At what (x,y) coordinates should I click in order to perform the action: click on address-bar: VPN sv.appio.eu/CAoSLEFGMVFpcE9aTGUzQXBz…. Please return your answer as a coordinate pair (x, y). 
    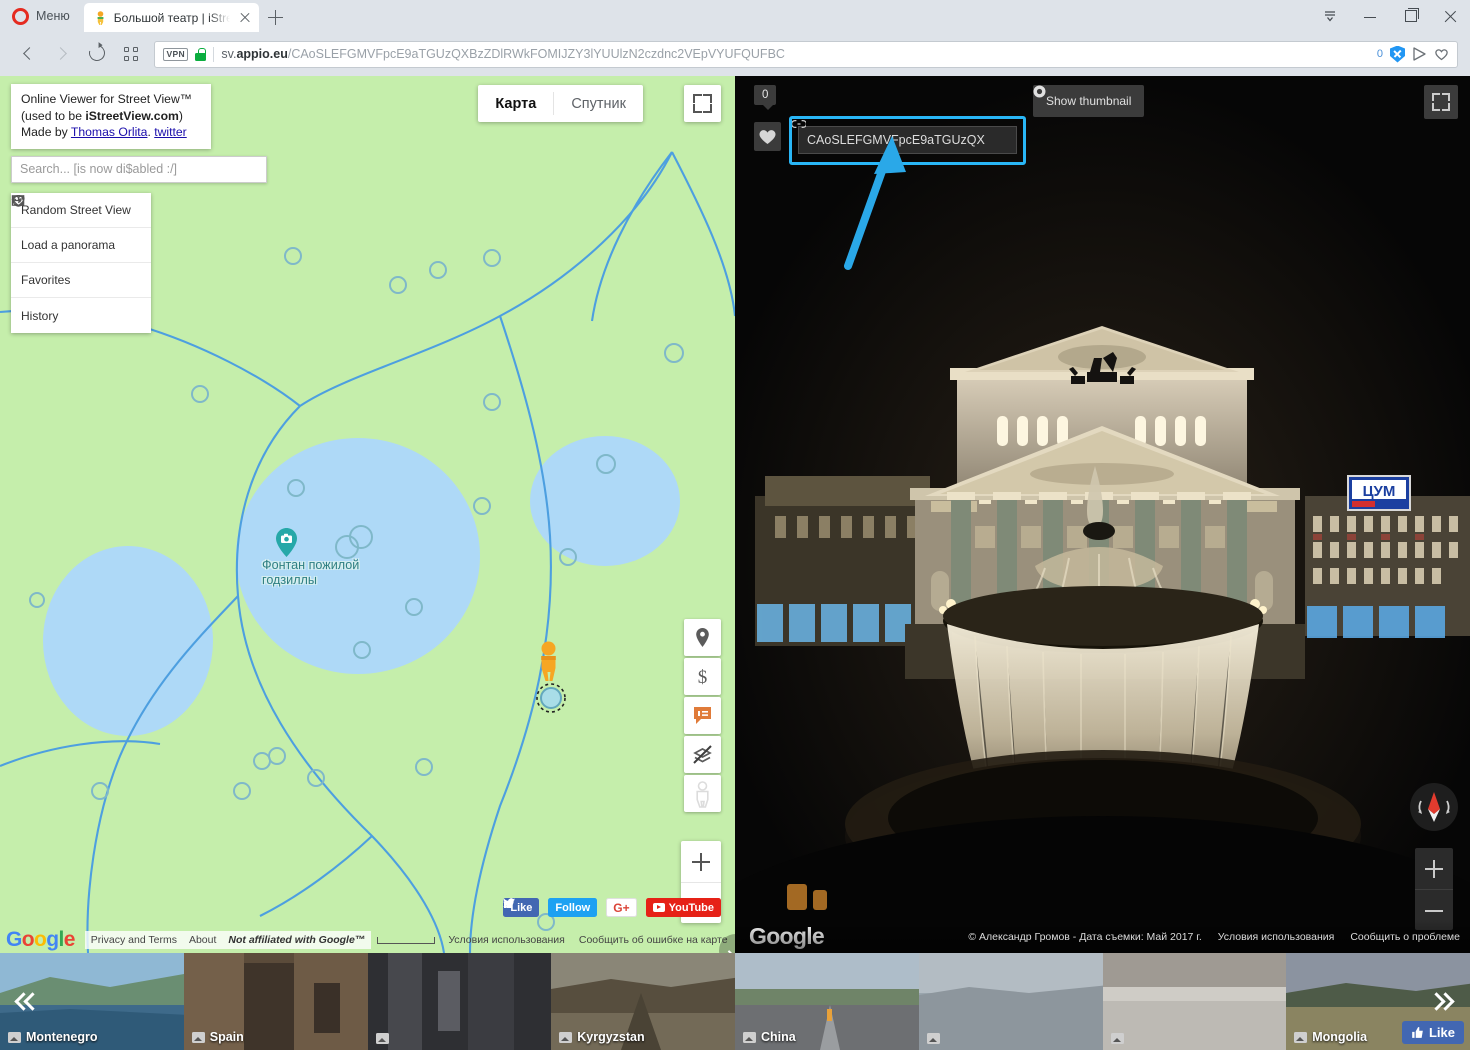
    Looking at the image, I should click on (806, 54).